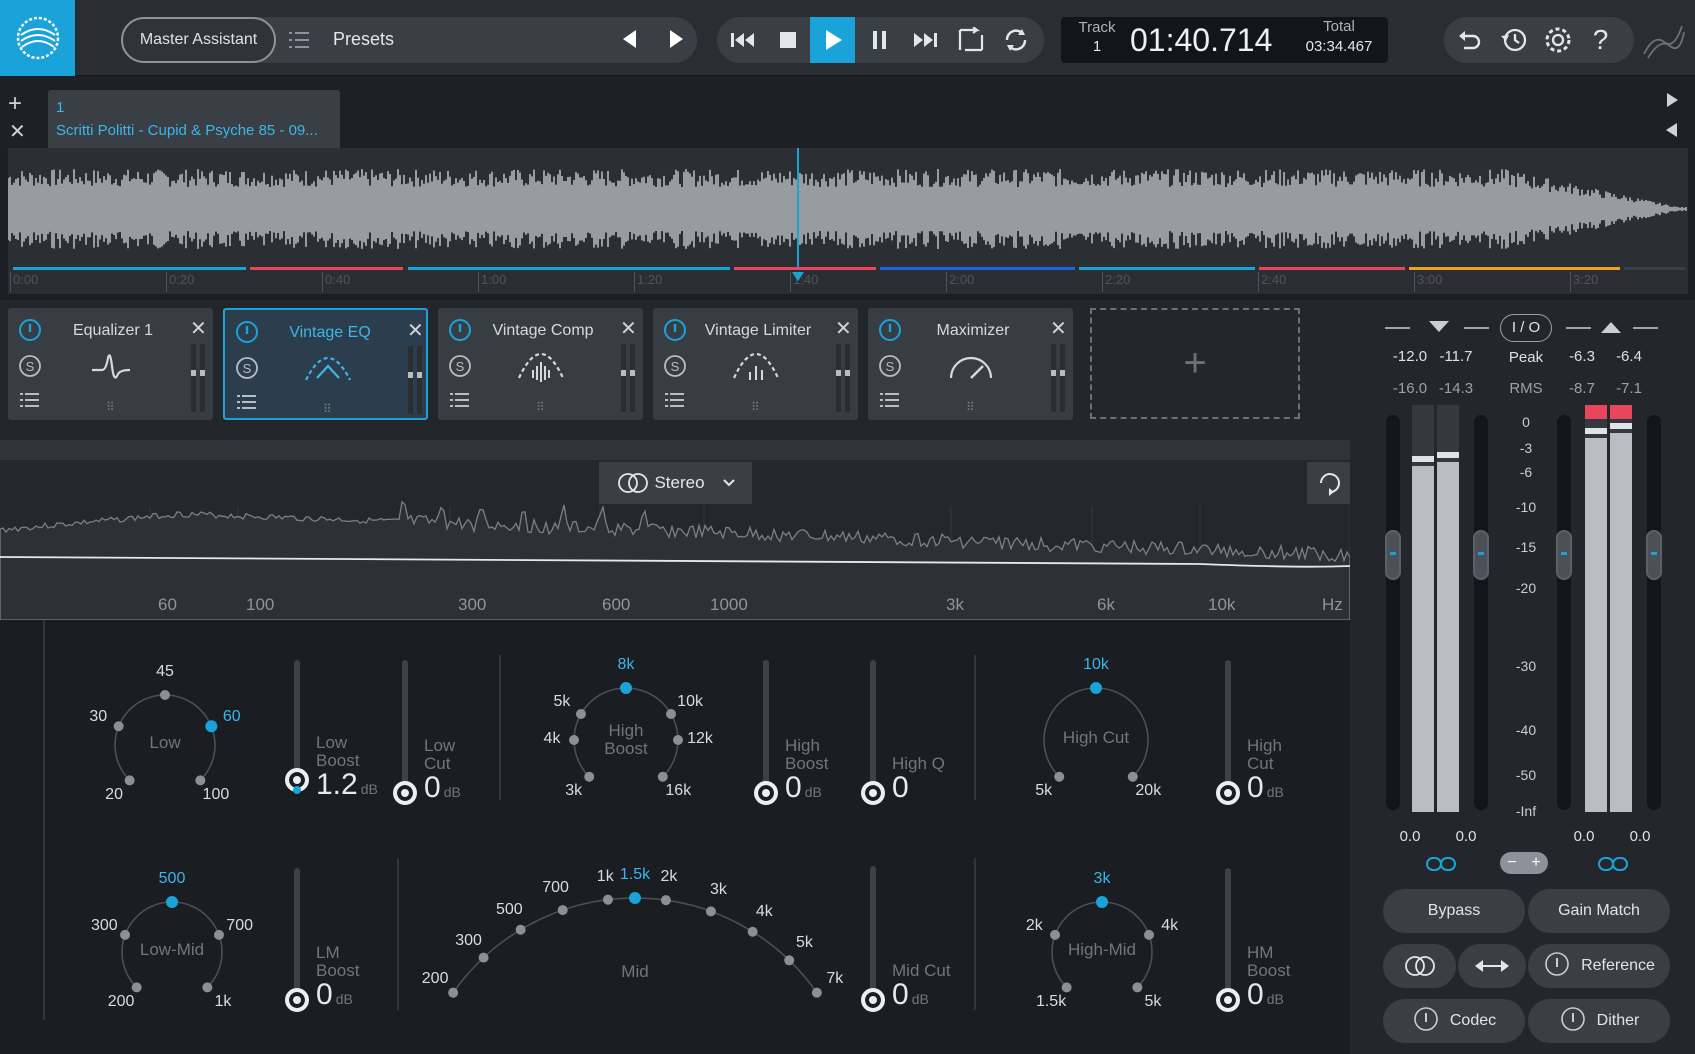 The width and height of the screenshot is (1695, 1054). Describe the element at coordinates (1481, 612) in the screenshot. I see `input-gain-right-track` at that location.